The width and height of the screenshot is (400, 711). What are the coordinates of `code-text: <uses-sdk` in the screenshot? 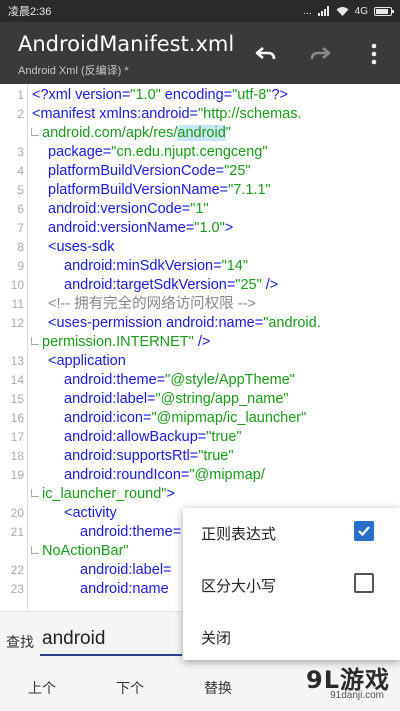 It's located at (81, 247).